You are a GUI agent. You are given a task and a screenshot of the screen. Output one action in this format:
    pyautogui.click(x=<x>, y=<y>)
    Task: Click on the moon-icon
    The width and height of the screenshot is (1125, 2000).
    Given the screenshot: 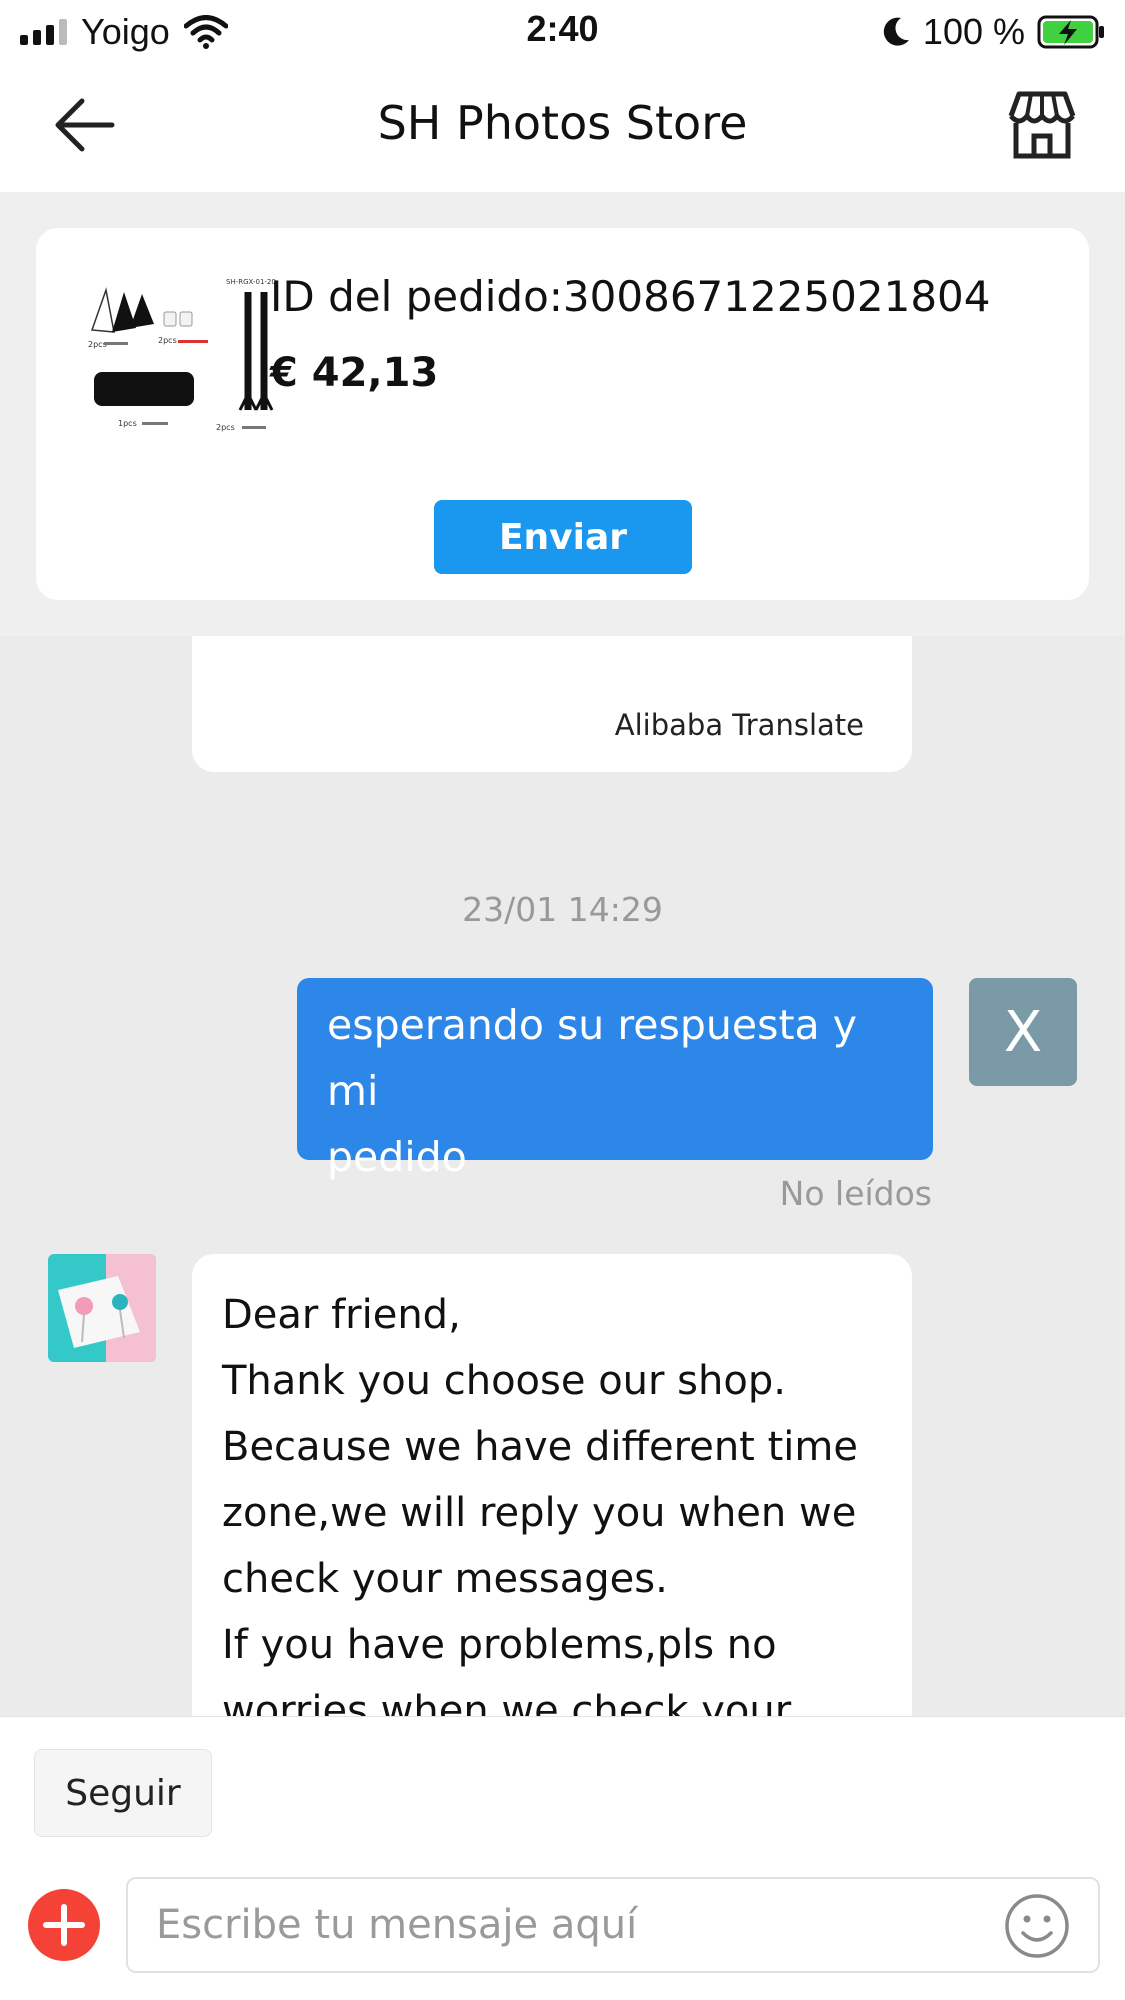 What is the action you would take?
    pyautogui.click(x=896, y=31)
    